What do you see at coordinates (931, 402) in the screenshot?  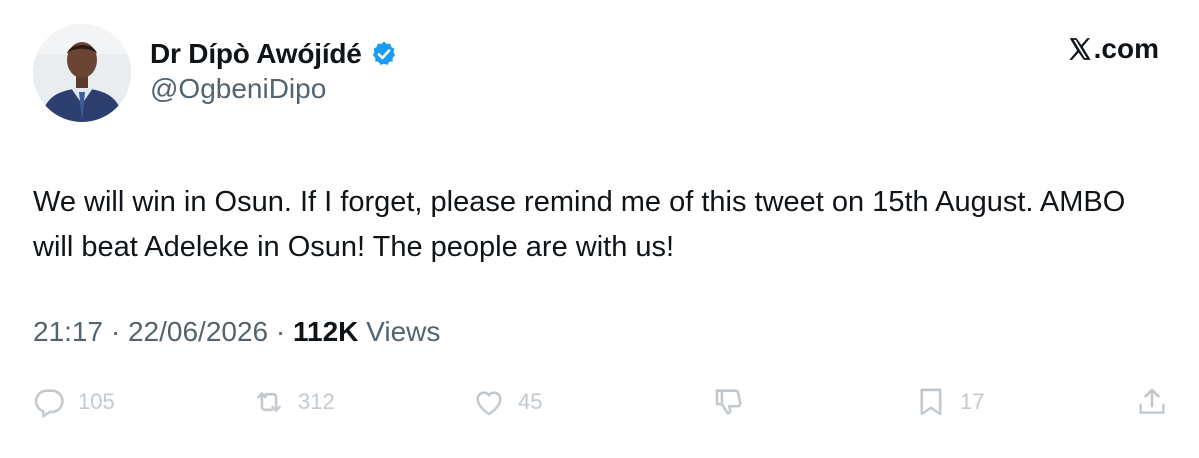 I see `bookmark-icon` at bounding box center [931, 402].